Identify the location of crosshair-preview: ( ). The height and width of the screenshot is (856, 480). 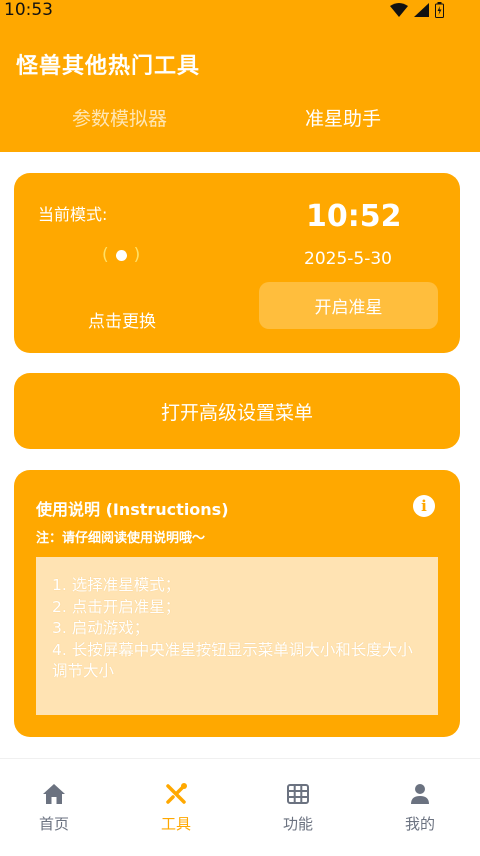
(121, 255).